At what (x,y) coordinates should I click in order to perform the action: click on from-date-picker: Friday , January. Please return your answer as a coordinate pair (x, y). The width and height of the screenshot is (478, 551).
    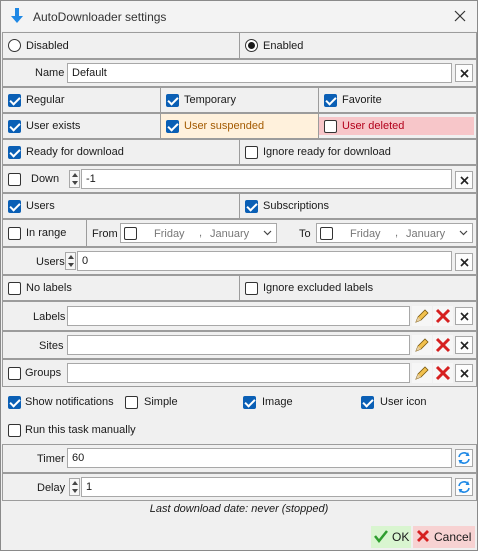
    Looking at the image, I should click on (198, 233).